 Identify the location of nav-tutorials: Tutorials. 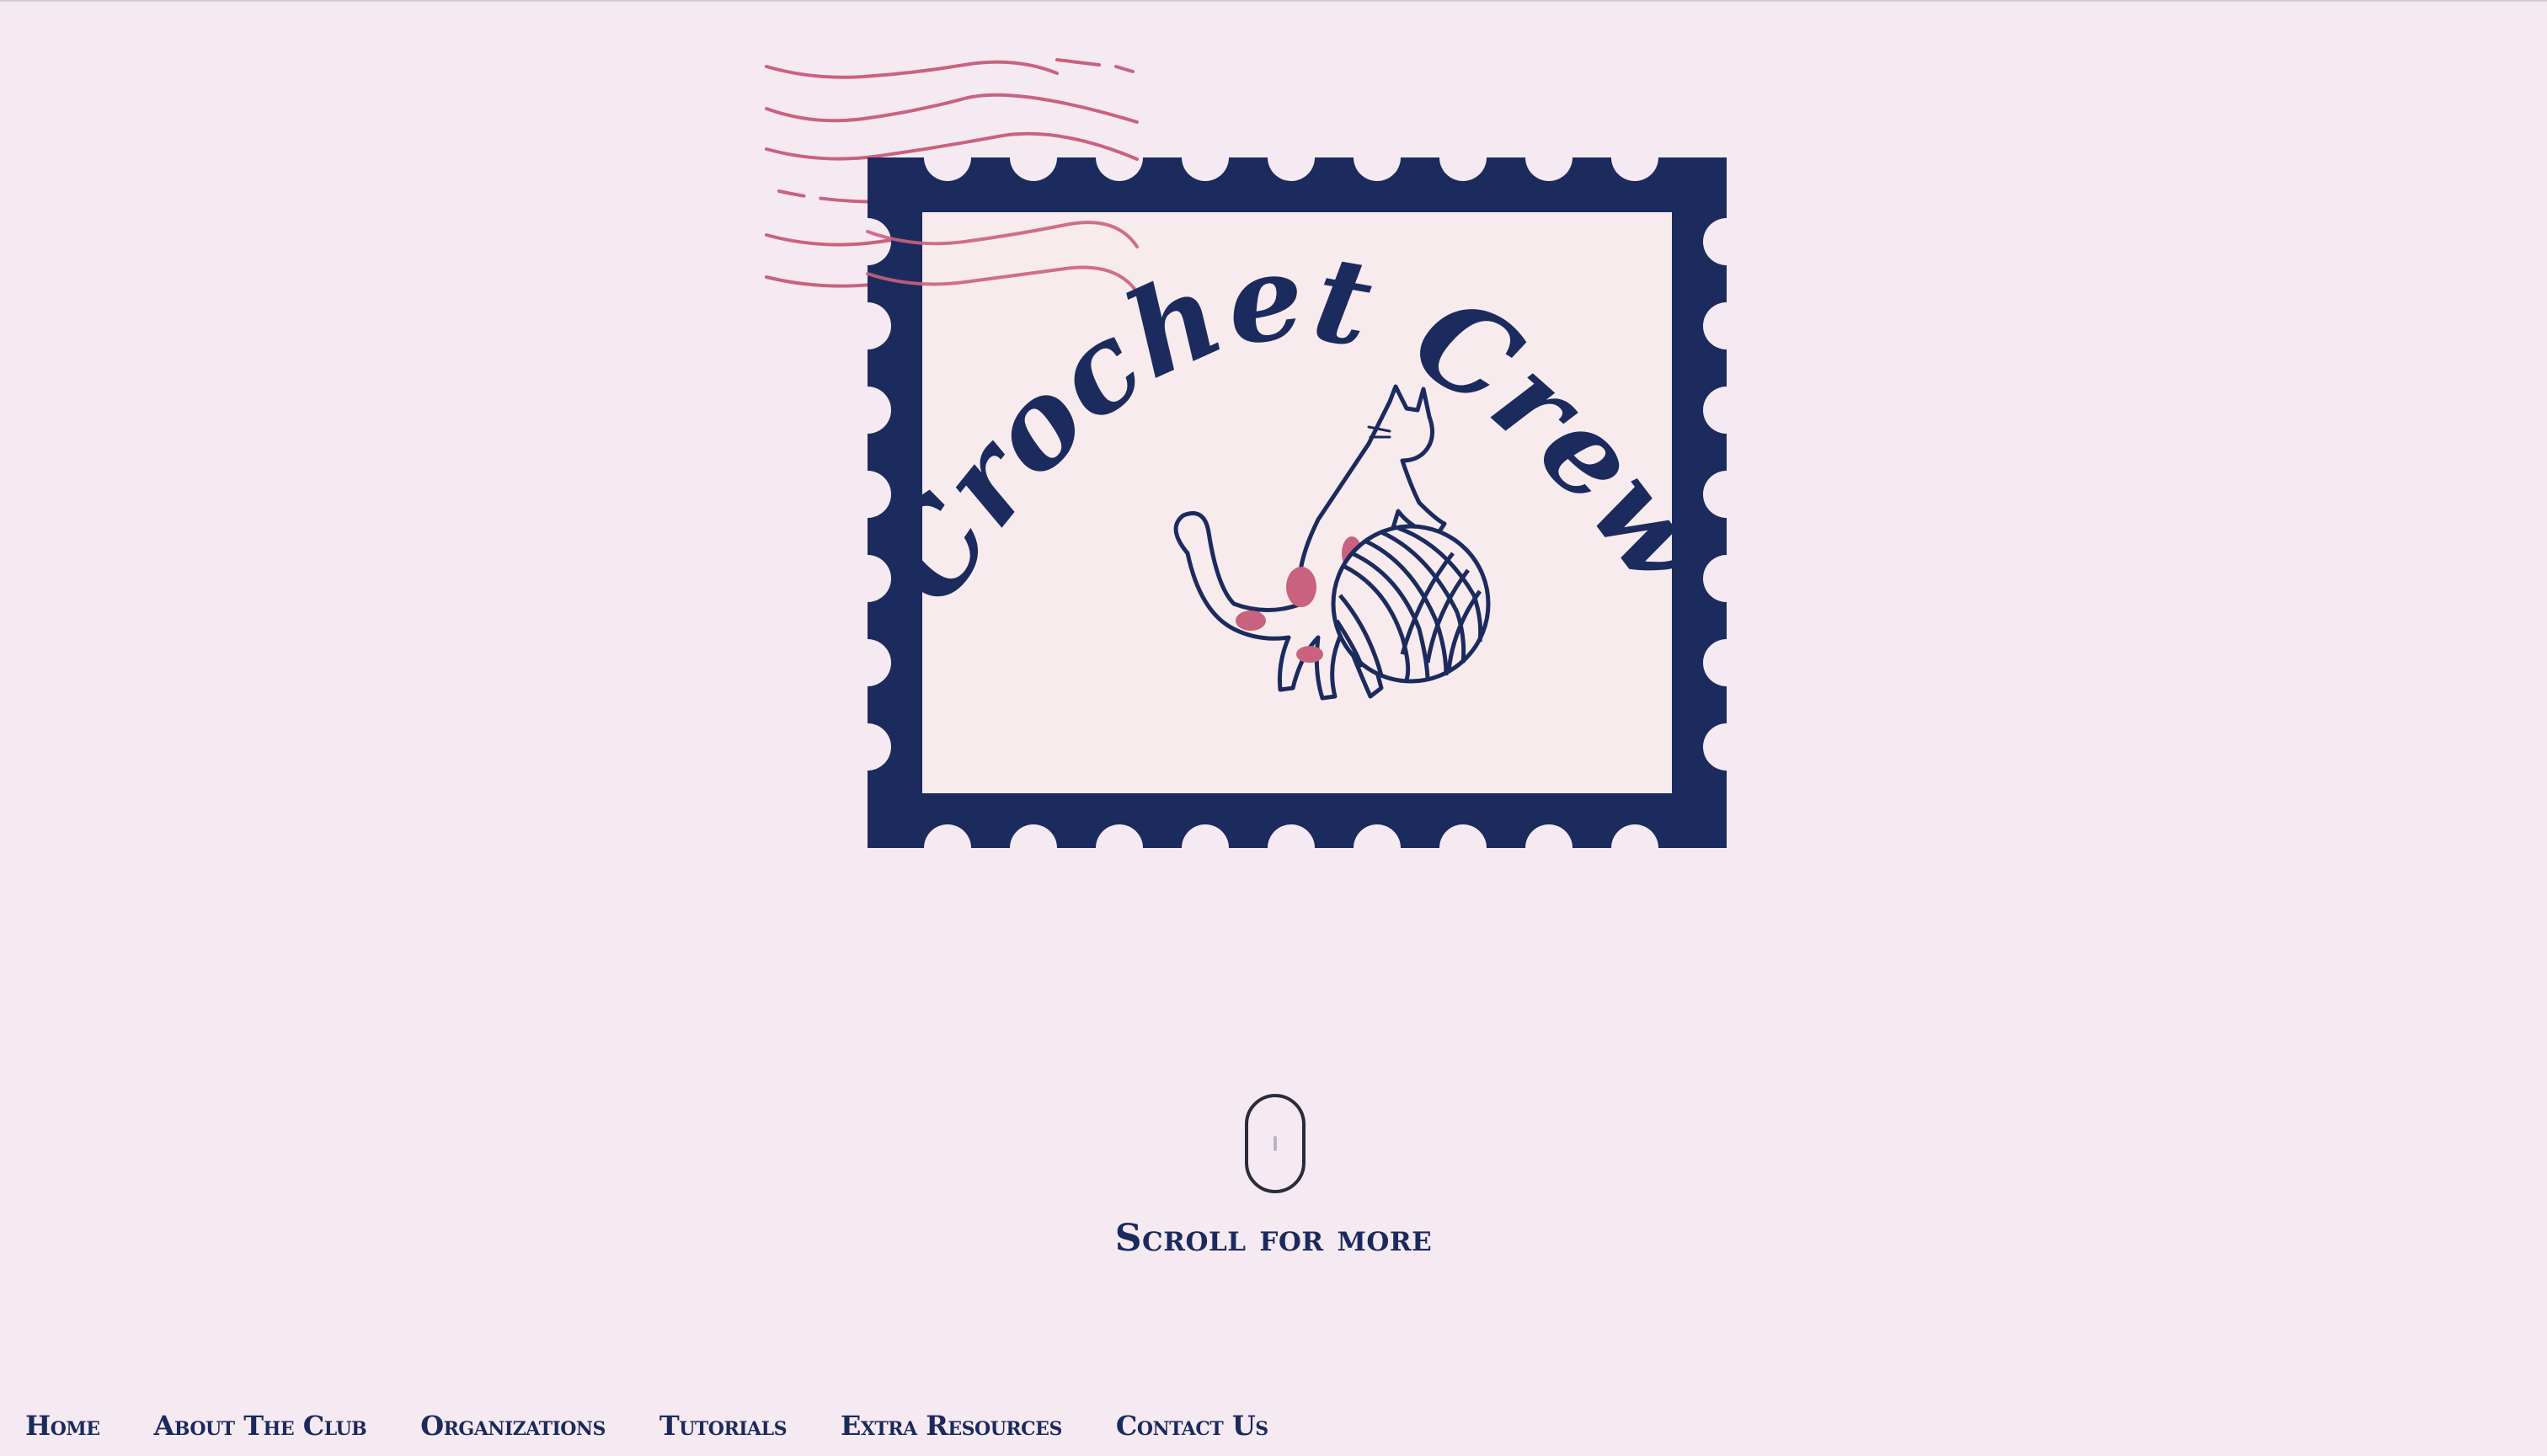
(723, 1426).